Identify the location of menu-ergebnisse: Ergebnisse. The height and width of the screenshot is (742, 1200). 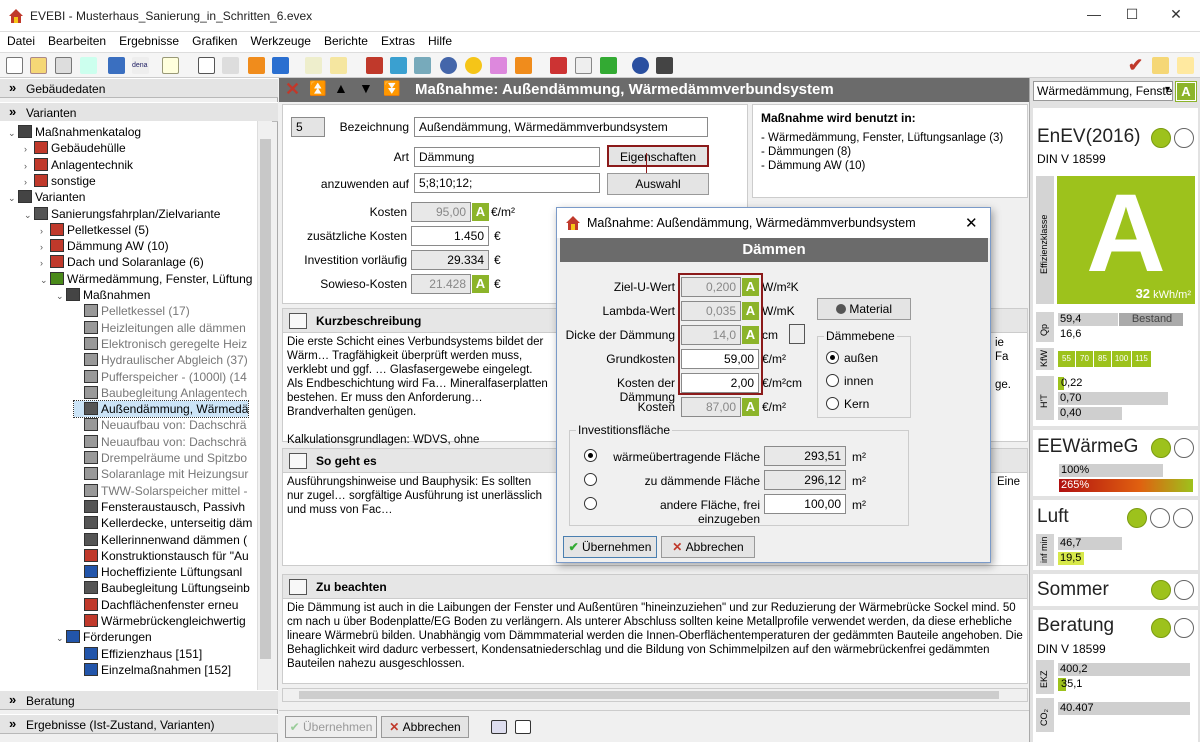
(148, 40).